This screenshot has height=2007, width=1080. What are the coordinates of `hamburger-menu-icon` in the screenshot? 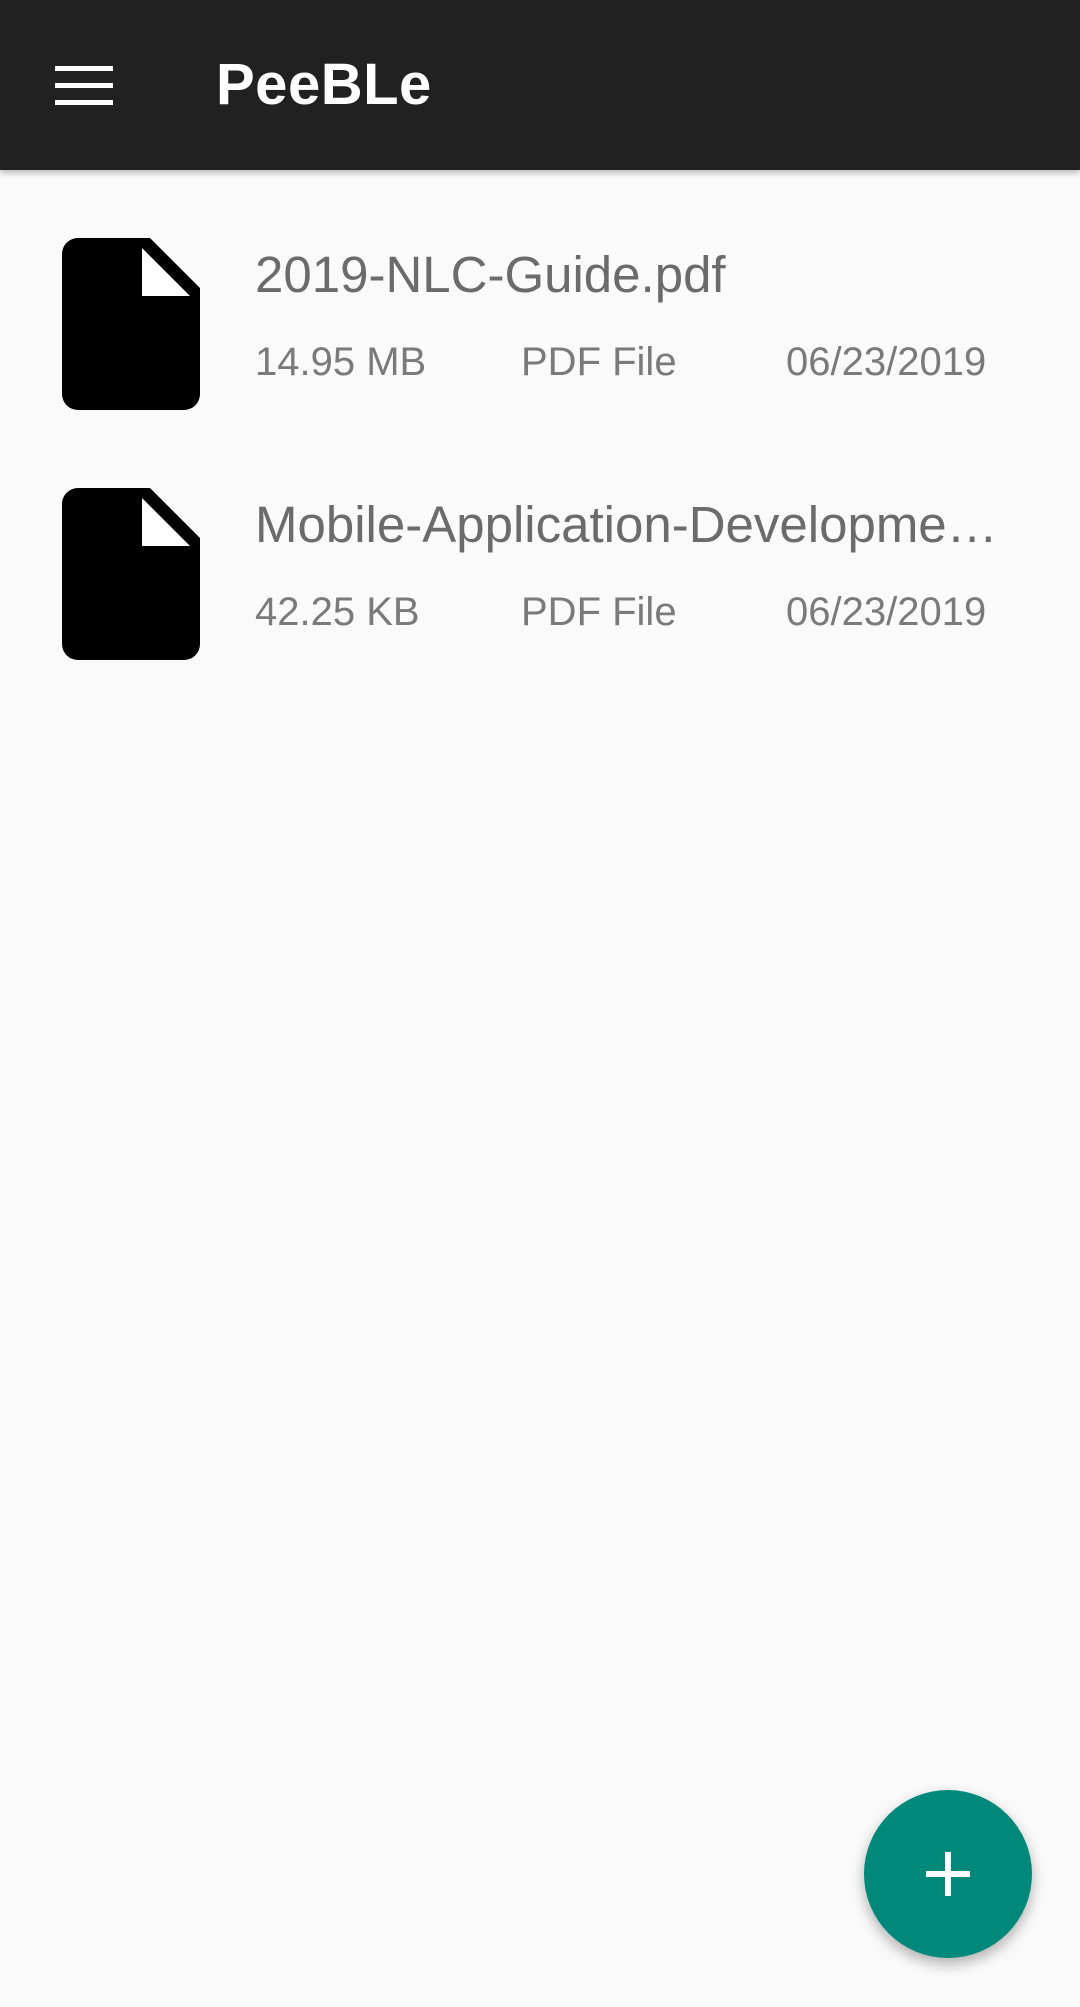 It's located at (84, 85).